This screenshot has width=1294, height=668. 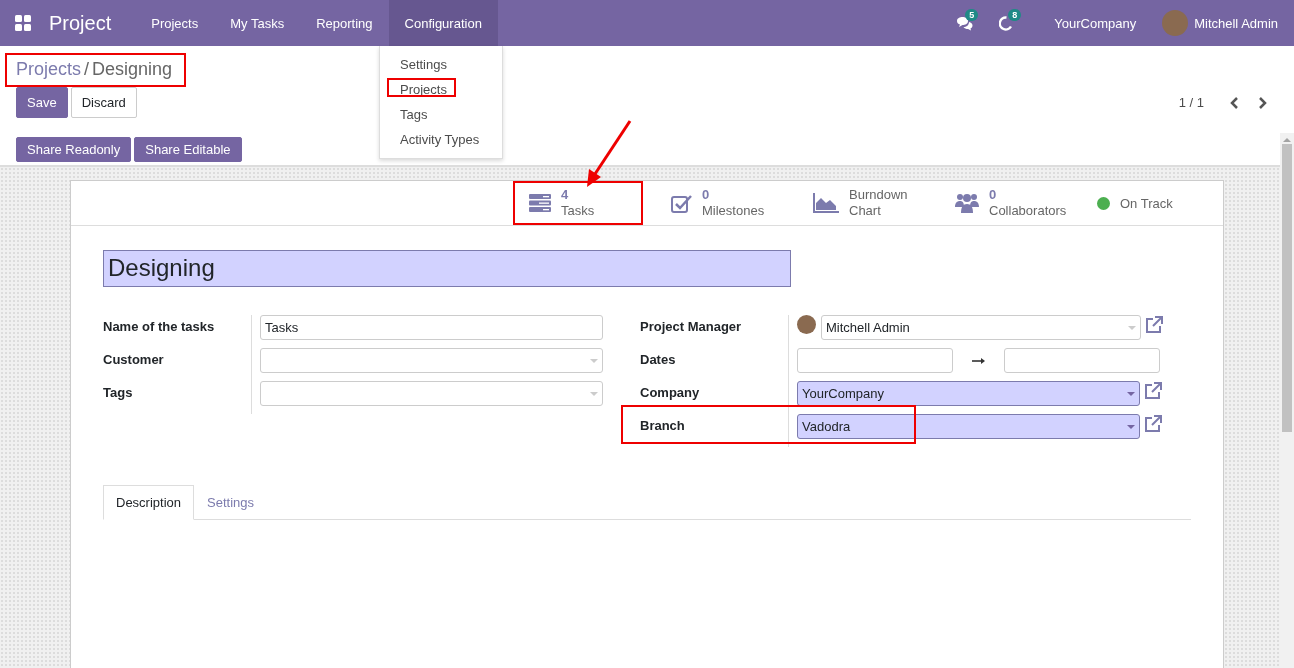 I want to click on input-field: Tasks, so click(x=431, y=327).